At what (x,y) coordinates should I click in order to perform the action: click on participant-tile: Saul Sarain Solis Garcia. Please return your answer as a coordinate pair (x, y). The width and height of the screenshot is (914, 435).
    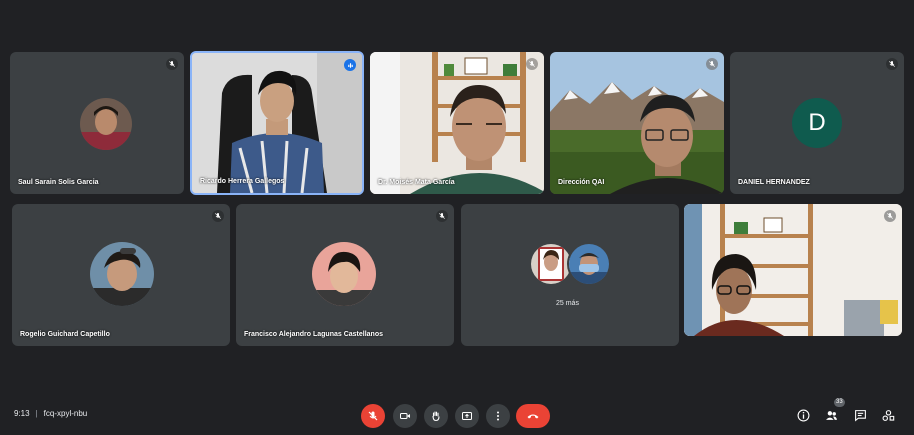
    Looking at the image, I should click on (97, 123).